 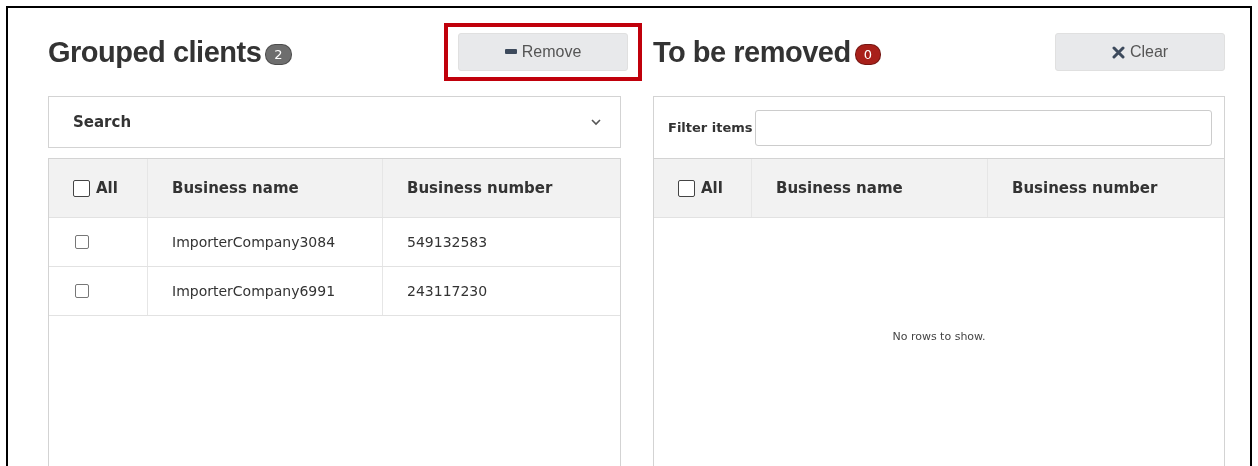 I want to click on minus-icon, so click(x=510, y=52).